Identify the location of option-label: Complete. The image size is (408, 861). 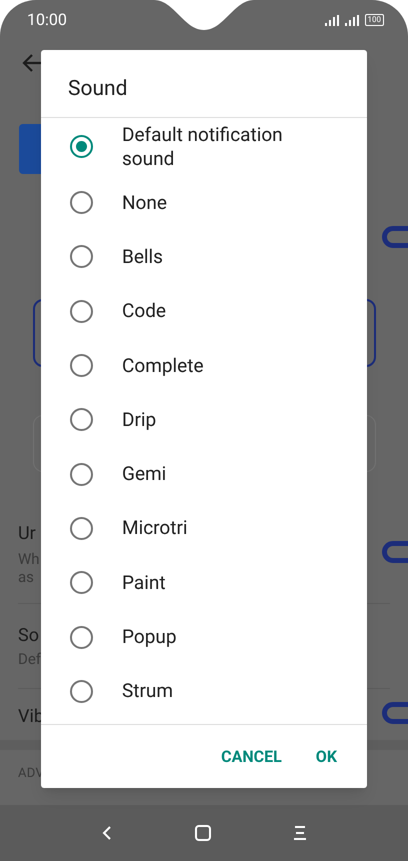
(163, 366).